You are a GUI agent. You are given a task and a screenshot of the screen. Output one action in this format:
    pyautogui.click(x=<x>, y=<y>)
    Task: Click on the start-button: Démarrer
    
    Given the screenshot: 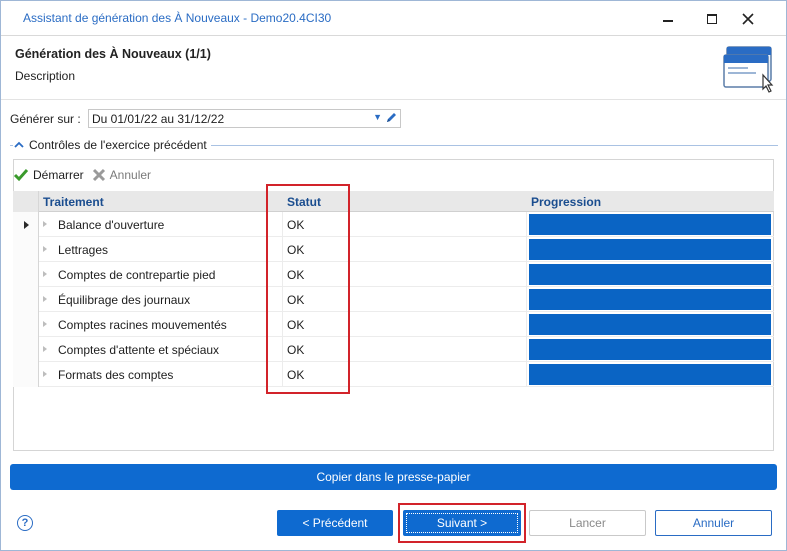 What is the action you would take?
    pyautogui.click(x=48, y=175)
    